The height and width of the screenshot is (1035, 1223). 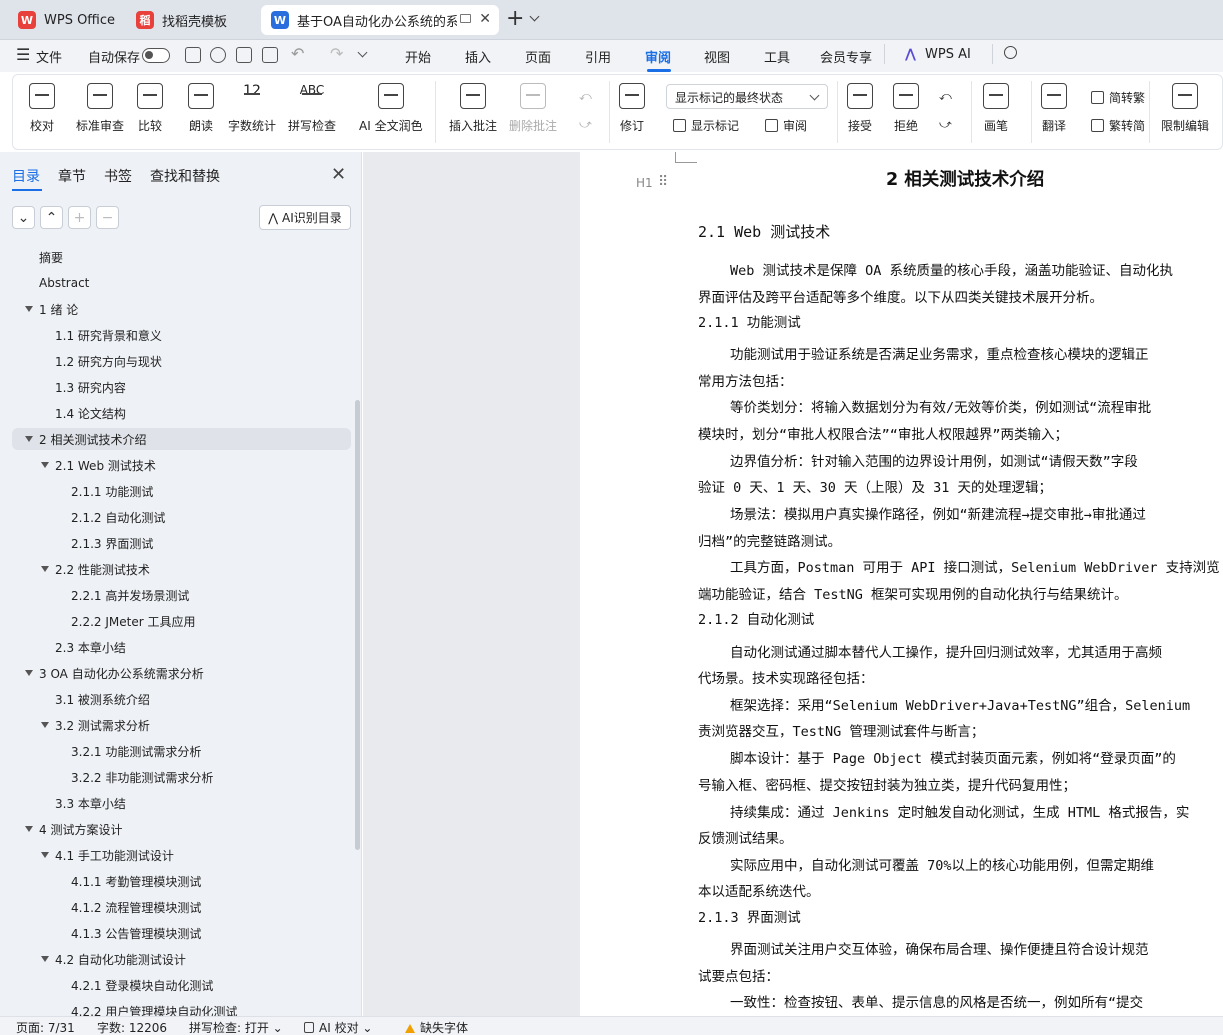 I want to click on toc-item: 2.2 性能测试技术, so click(x=176, y=569).